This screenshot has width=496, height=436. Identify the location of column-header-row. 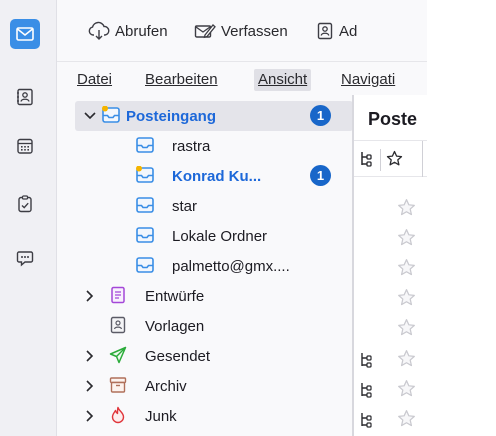
(390, 159).